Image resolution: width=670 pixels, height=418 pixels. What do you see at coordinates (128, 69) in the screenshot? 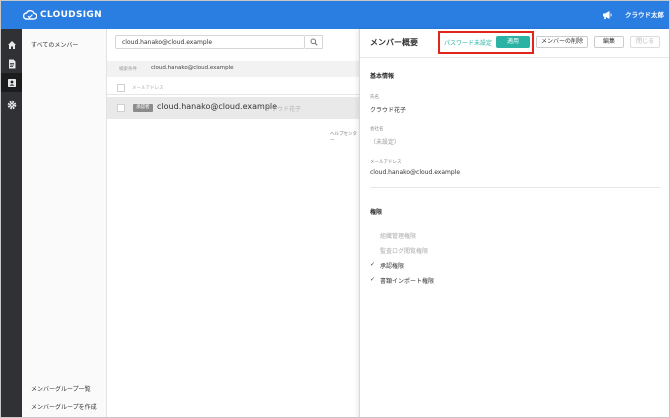
I see `filter-label: 検索条件` at bounding box center [128, 69].